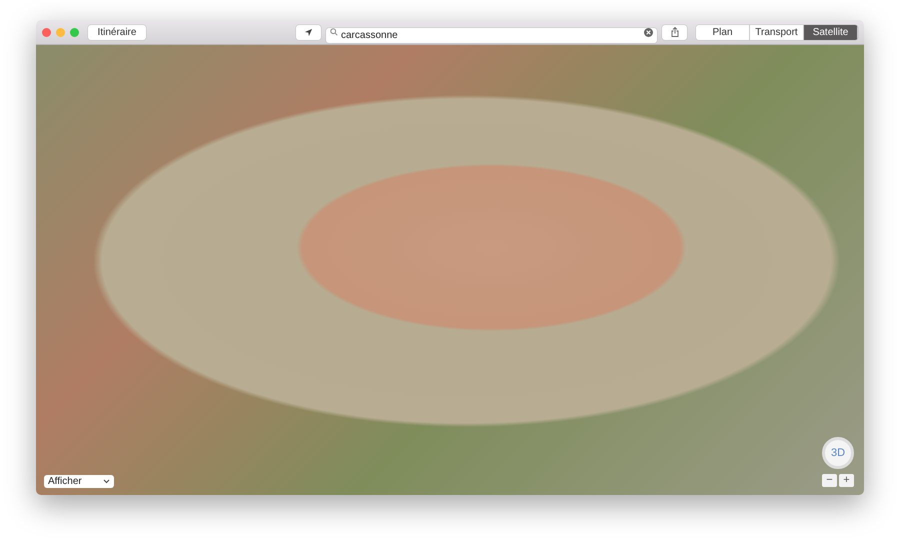 The image size is (900, 547). Describe the element at coordinates (846, 480) in the screenshot. I see `zoom-button: +` at that location.